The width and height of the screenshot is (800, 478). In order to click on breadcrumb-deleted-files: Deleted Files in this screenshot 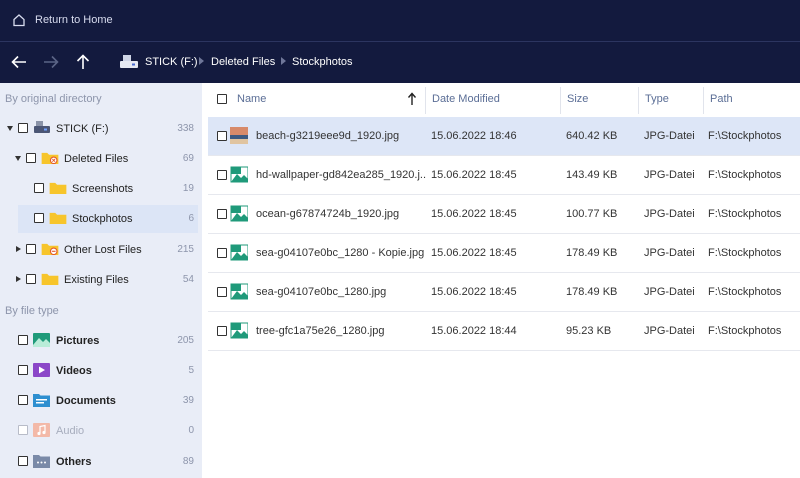, I will do `click(243, 62)`.